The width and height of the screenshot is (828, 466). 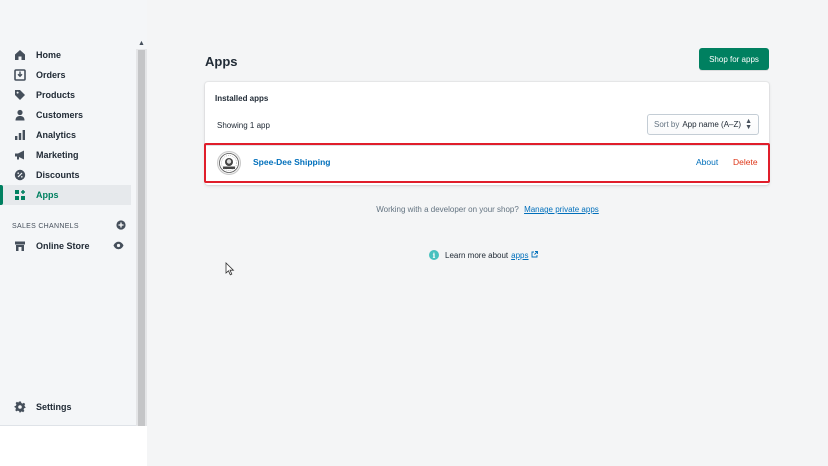 What do you see at coordinates (58, 175) in the screenshot?
I see `sidebar-item-label: Discounts` at bounding box center [58, 175].